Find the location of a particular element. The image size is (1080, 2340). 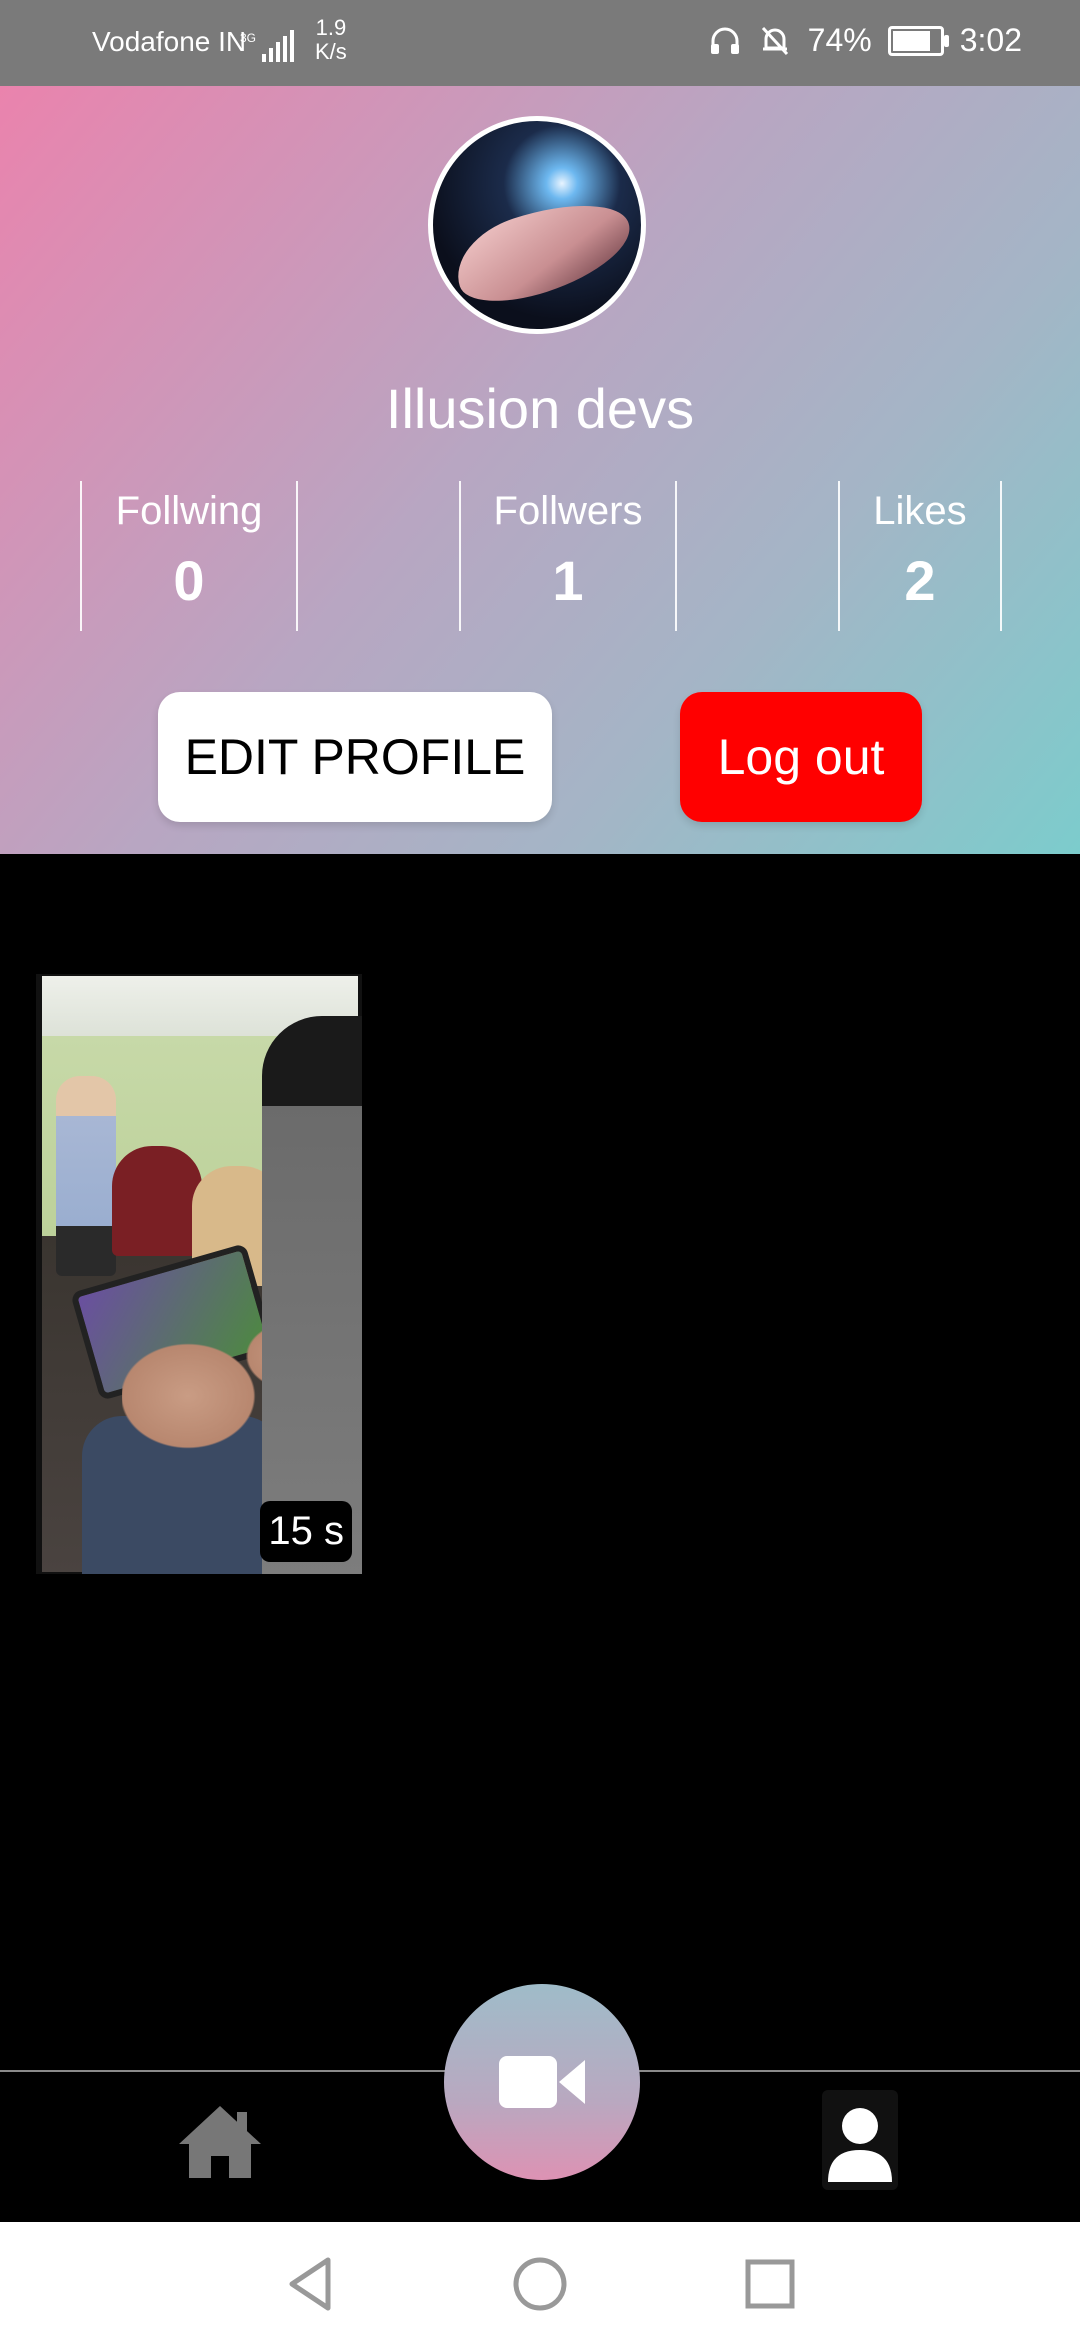

video-camera-icon is located at coordinates (542, 2082).